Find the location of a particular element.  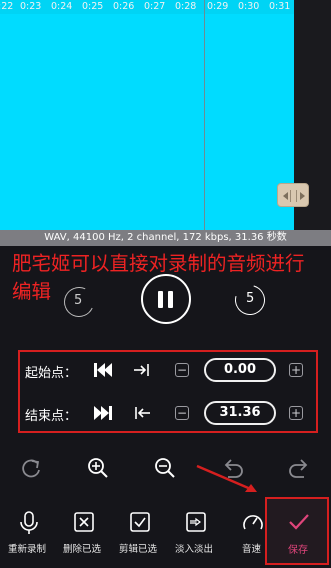

timeline-tick: 0:23 is located at coordinates (31, 6).